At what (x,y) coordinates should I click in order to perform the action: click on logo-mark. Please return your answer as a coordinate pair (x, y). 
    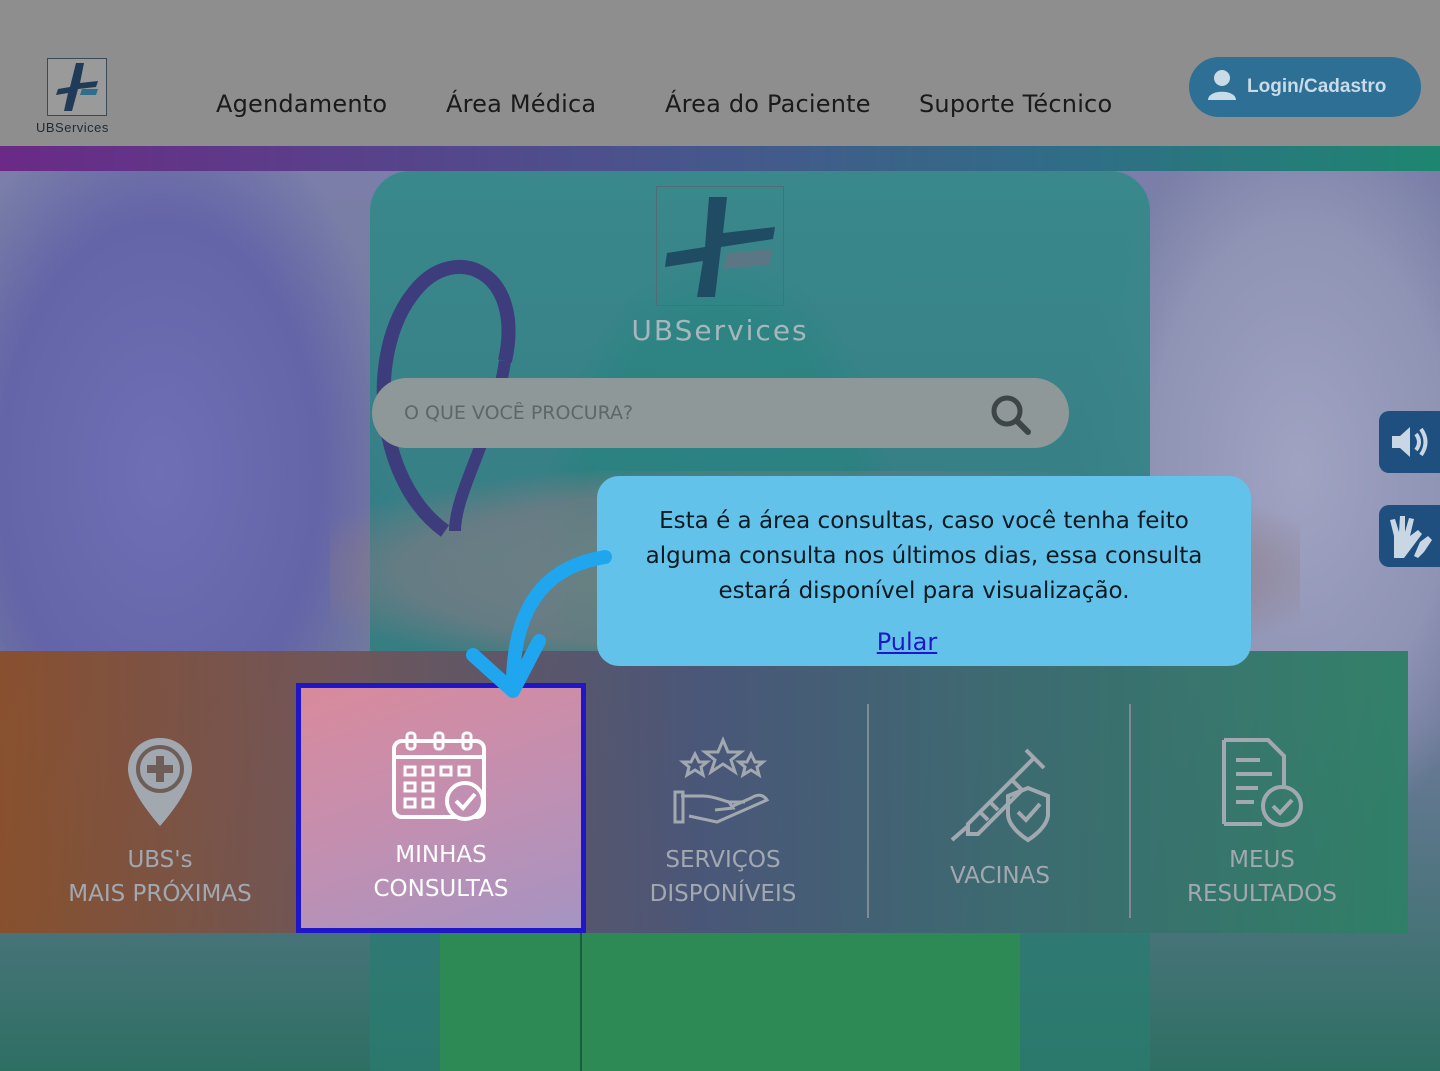
    Looking at the image, I should click on (77, 87).